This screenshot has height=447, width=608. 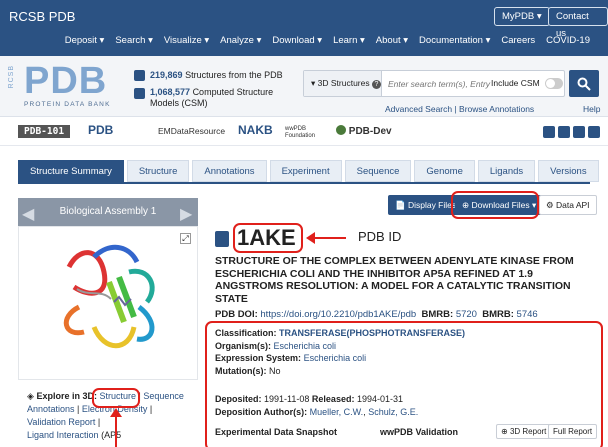 I want to click on annotation-arrow-line, so click(x=328, y=238).